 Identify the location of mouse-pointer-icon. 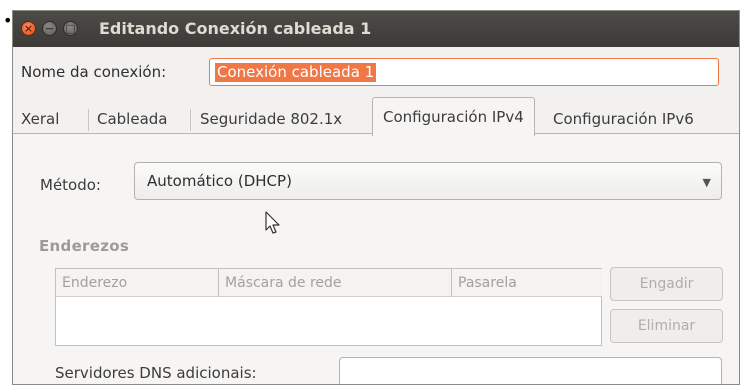
(272, 222).